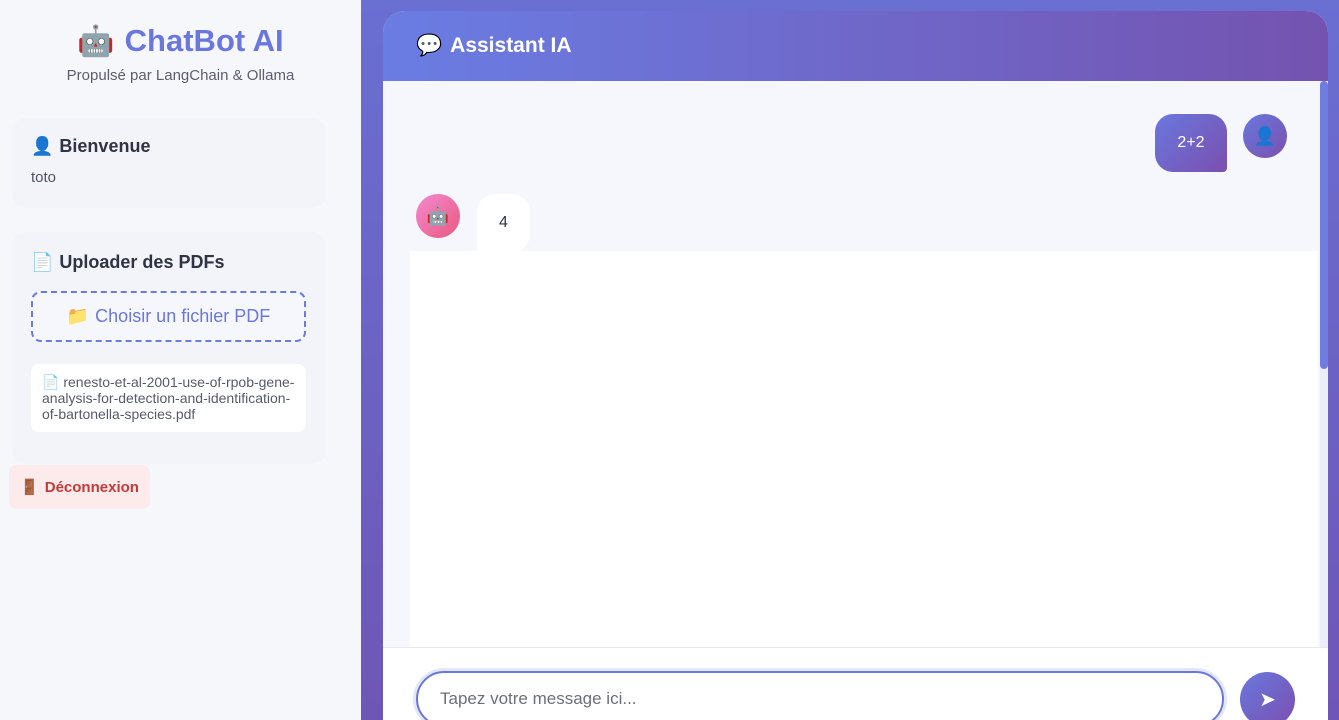 The image size is (1339, 720). Describe the element at coordinates (78, 316) in the screenshot. I see `folder-icon: 📁` at that location.